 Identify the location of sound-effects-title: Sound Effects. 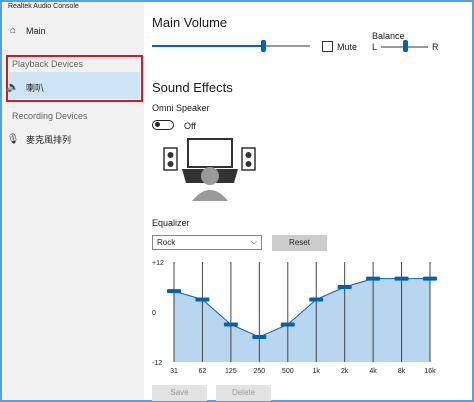
(192, 87).